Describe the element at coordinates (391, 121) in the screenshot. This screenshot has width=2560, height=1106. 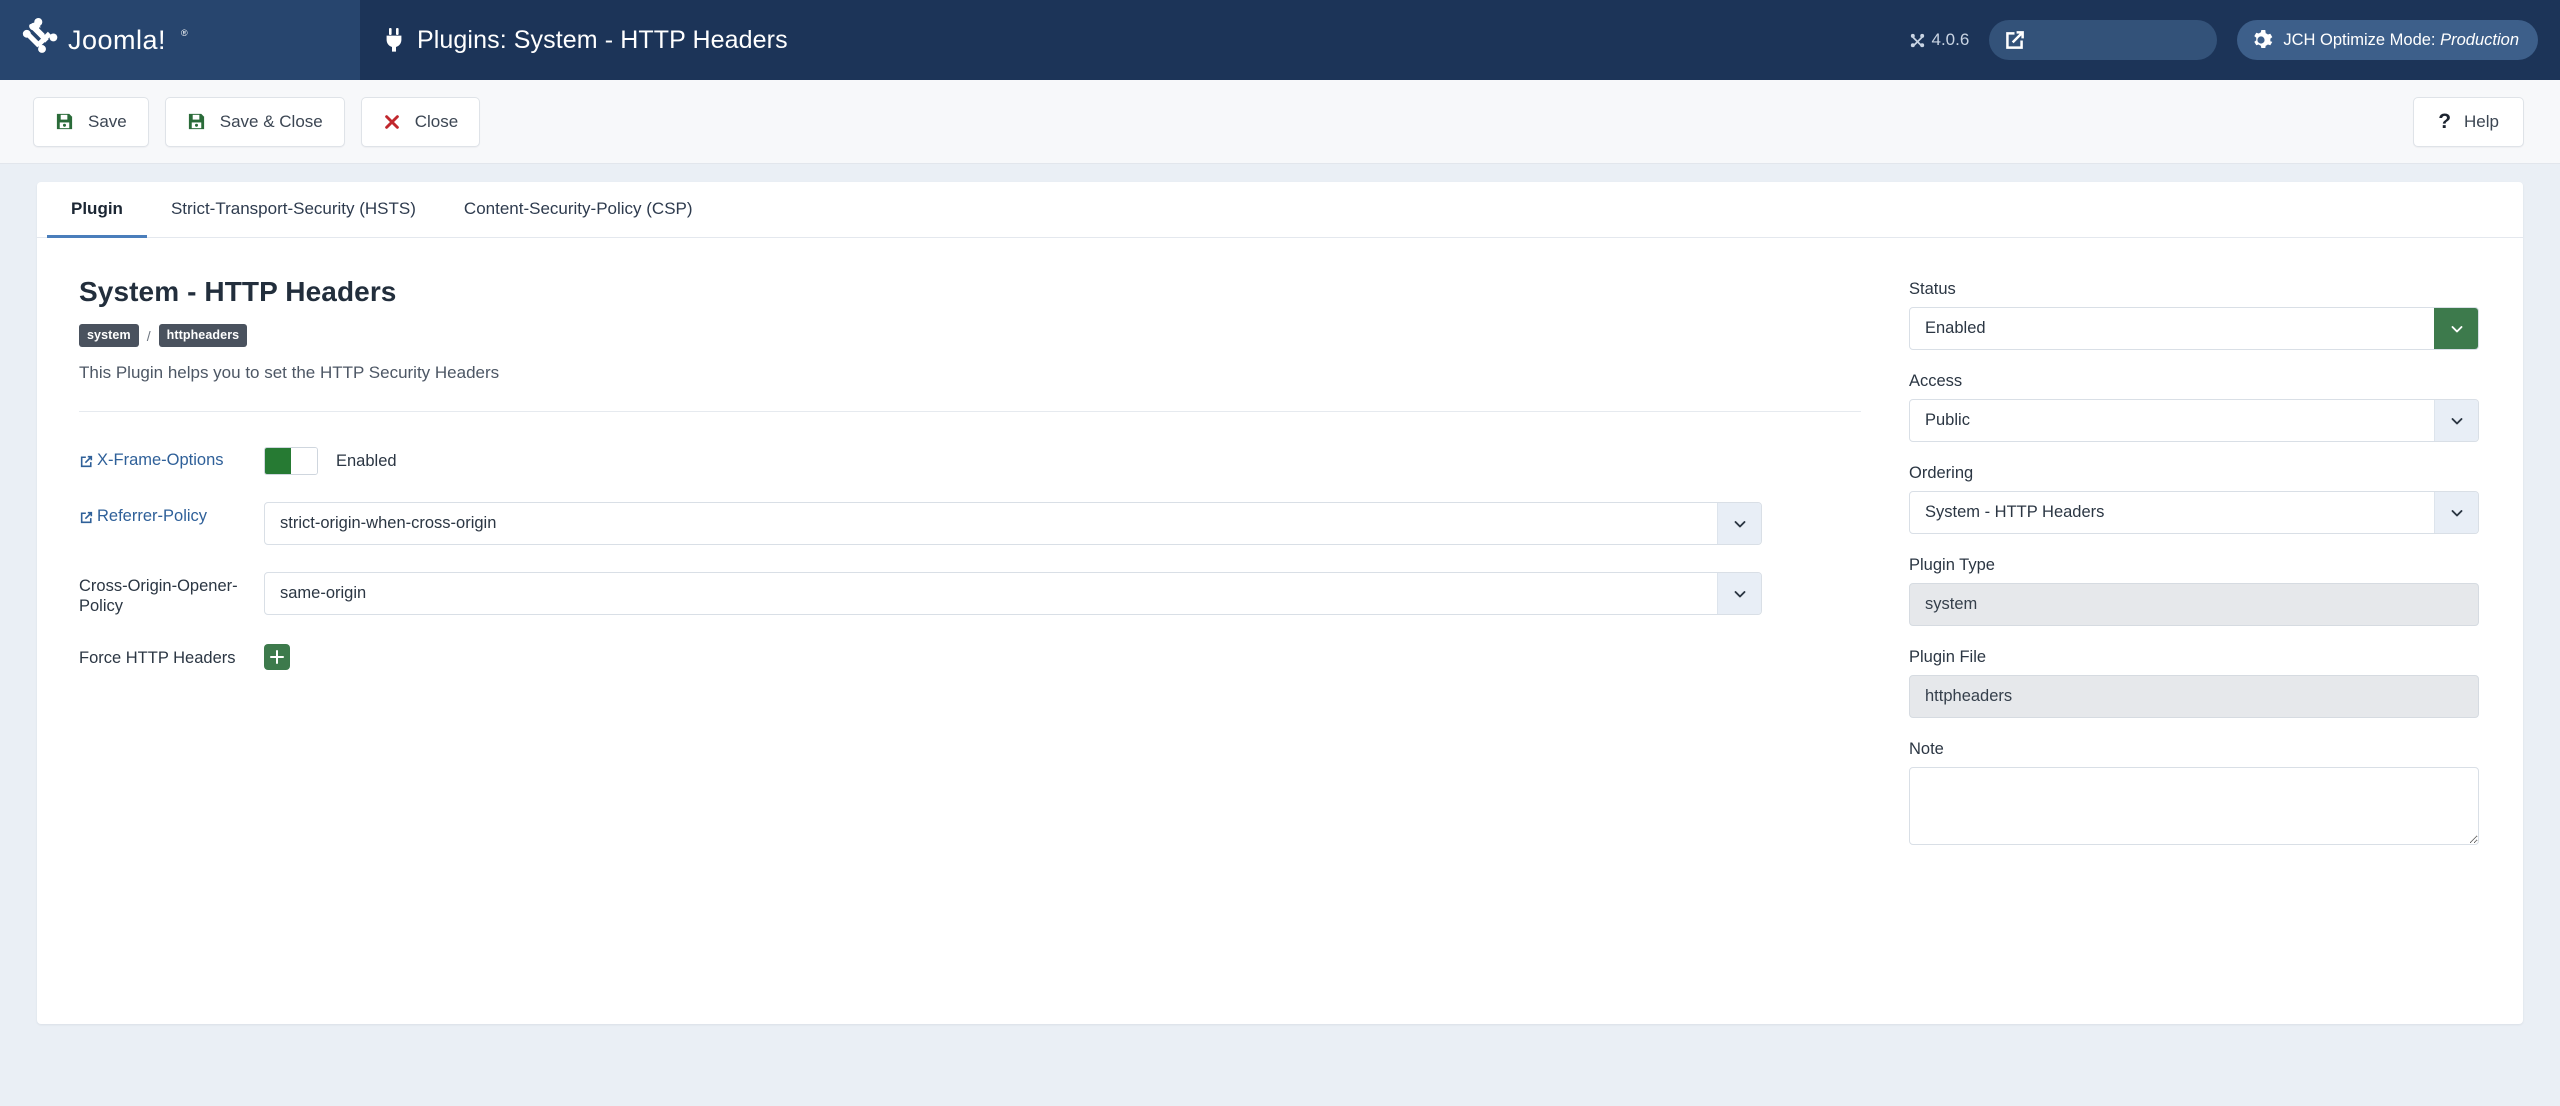
I see `close-x-icon` at that location.